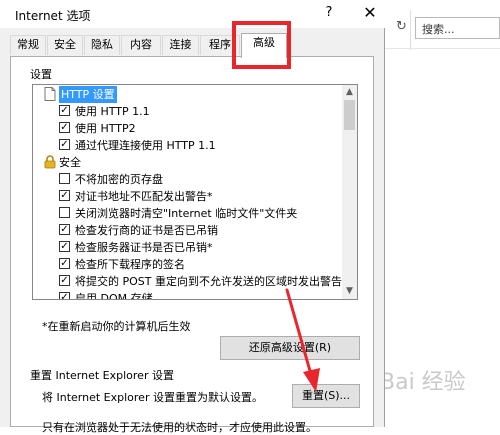 This screenshot has width=500, height=435. What do you see at coordinates (105, 128) in the screenshot?
I see `item-label: 使用 HTTP2` at bounding box center [105, 128].